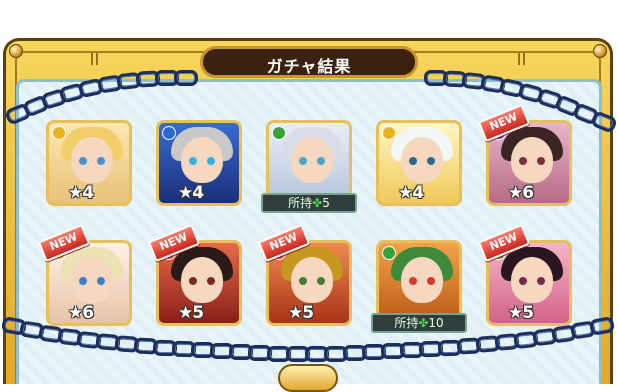  I want to click on medallion-icon, so click(308, 378).